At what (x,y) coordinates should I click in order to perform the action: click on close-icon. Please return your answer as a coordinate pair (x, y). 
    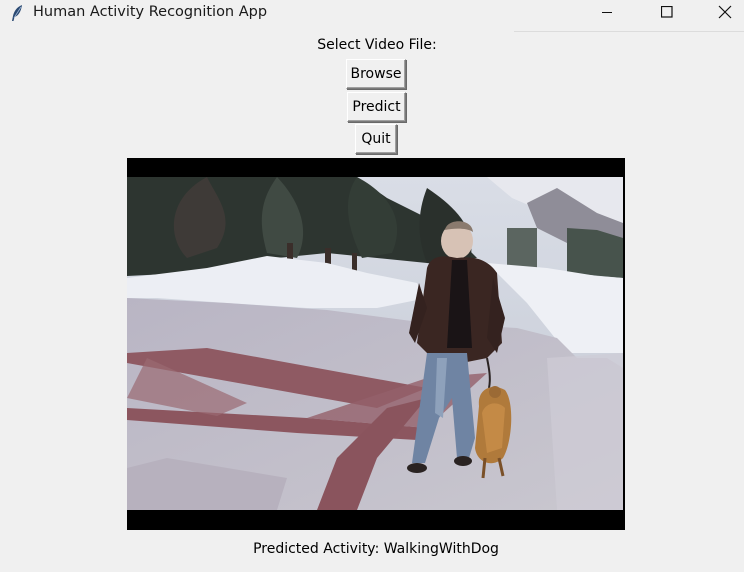
    Looking at the image, I should click on (725, 14).